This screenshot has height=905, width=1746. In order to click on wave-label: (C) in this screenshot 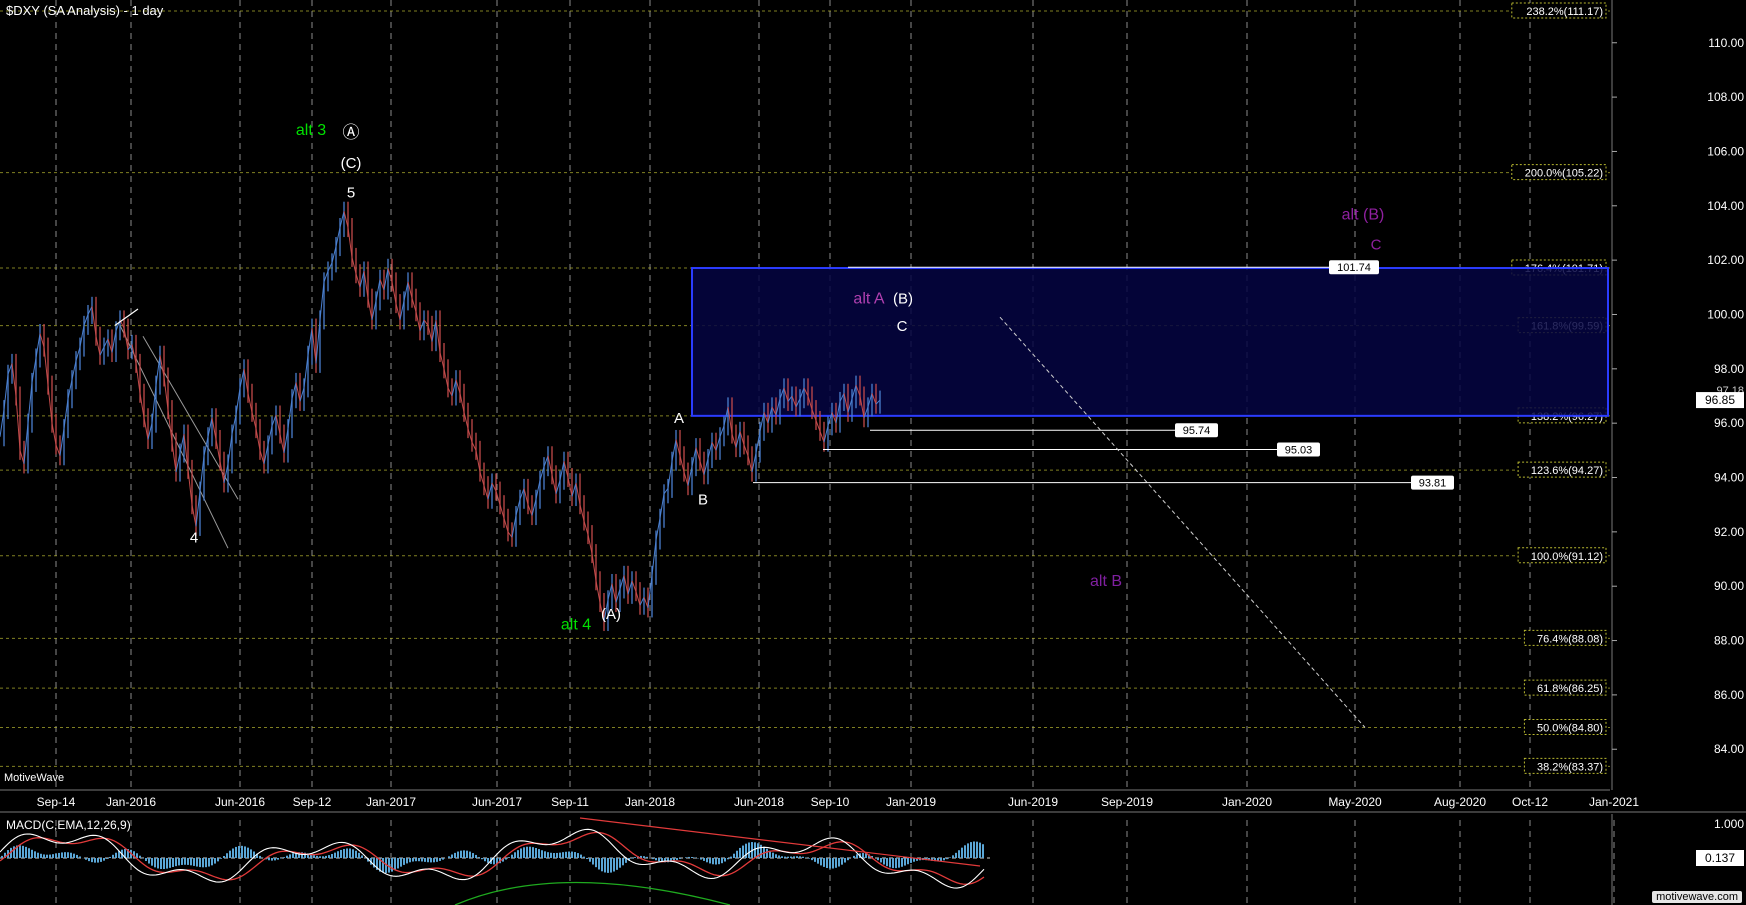, I will do `click(351, 163)`.